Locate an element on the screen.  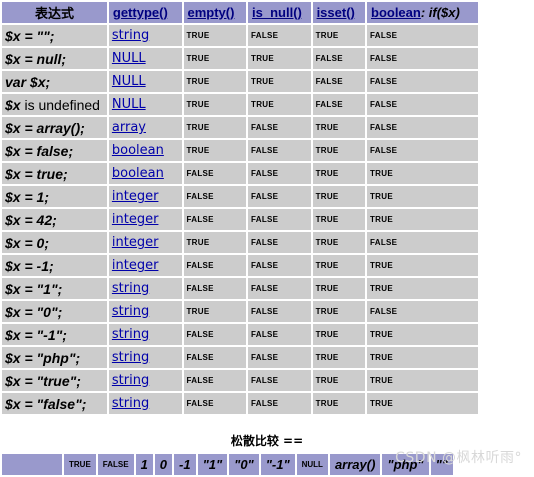
loose-header-blank is located at coordinates (32, 464).